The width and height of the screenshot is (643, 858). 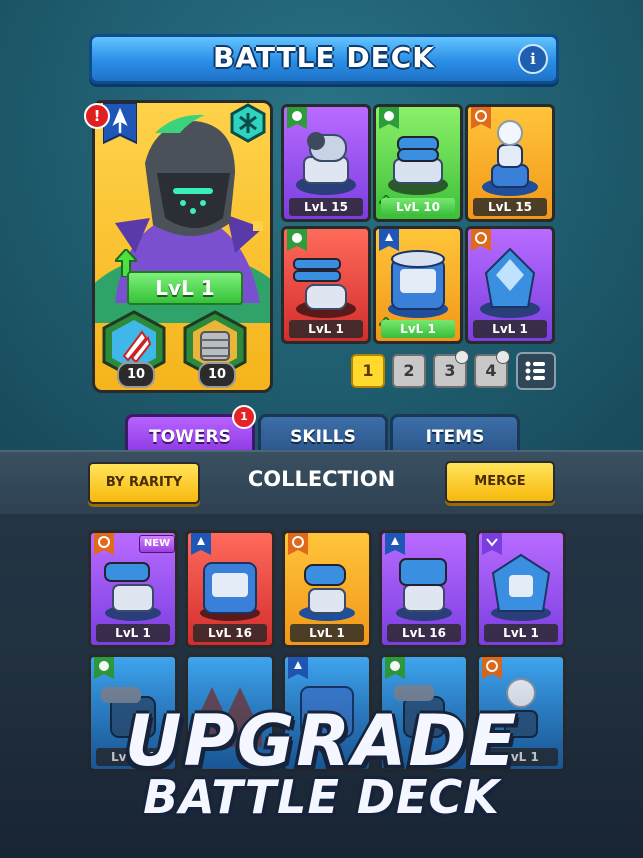 What do you see at coordinates (133, 589) in the screenshot?
I see `collection-card: NEW LvL 1` at bounding box center [133, 589].